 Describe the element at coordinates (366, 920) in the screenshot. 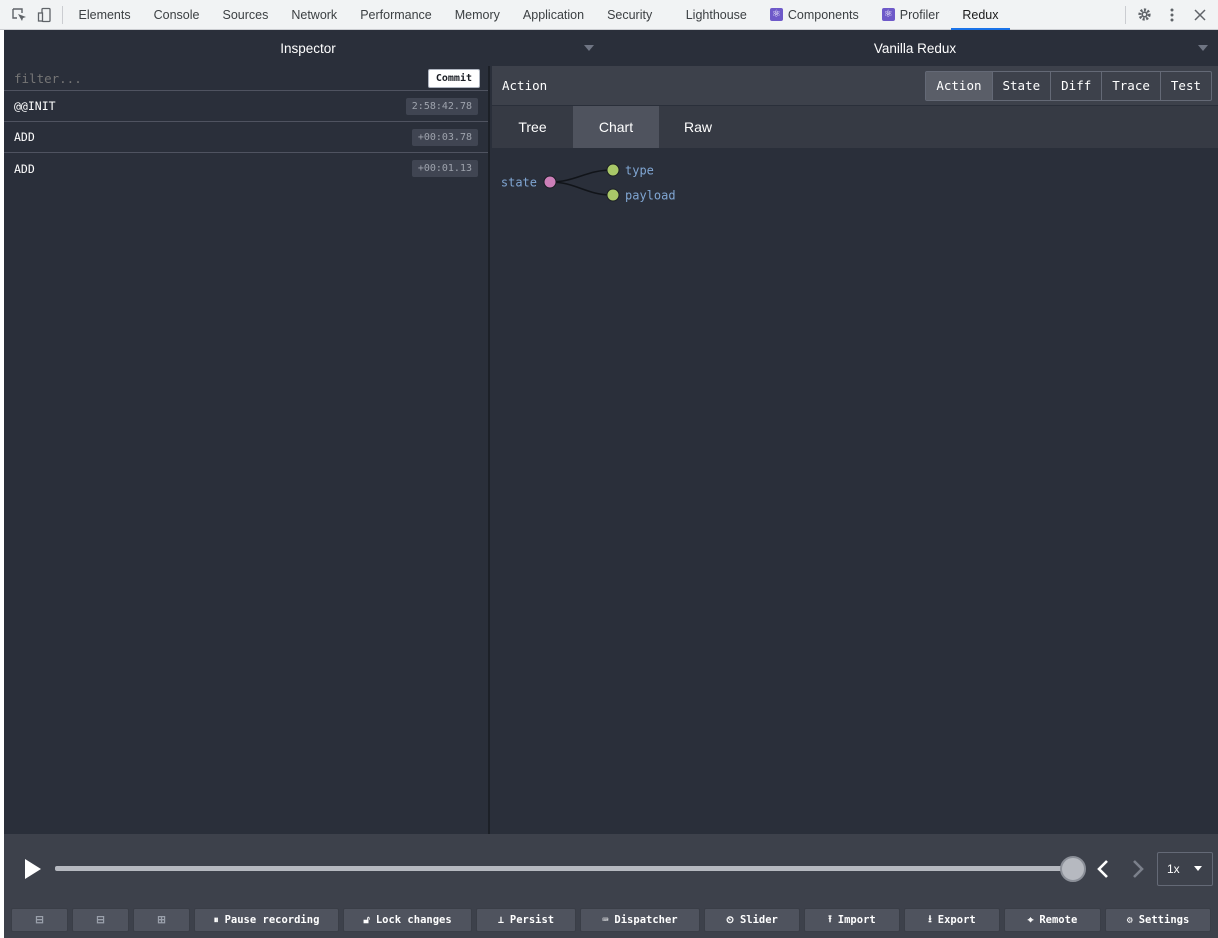

I see `lock-icon: 🔓︎` at that location.